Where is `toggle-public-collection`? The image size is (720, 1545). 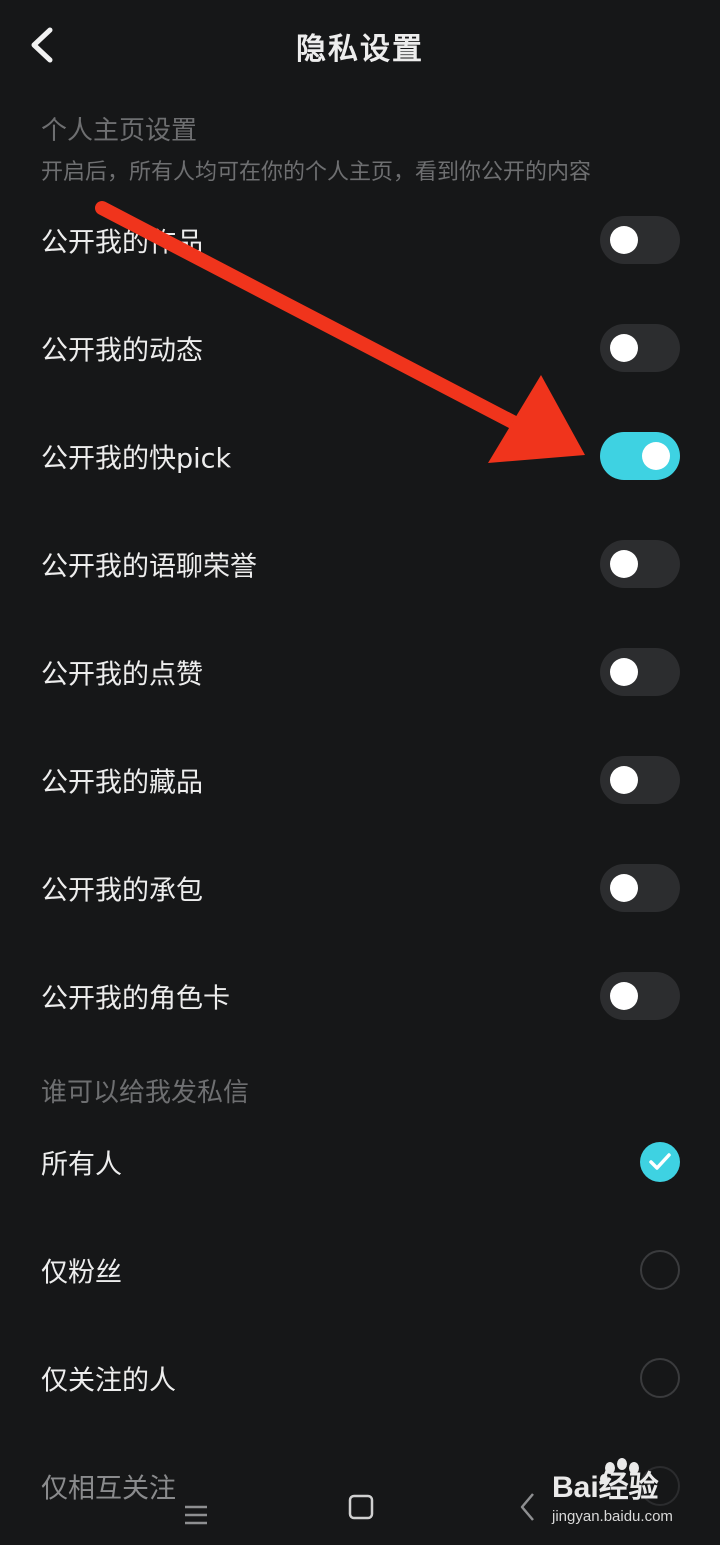
toggle-public-collection is located at coordinates (640, 780).